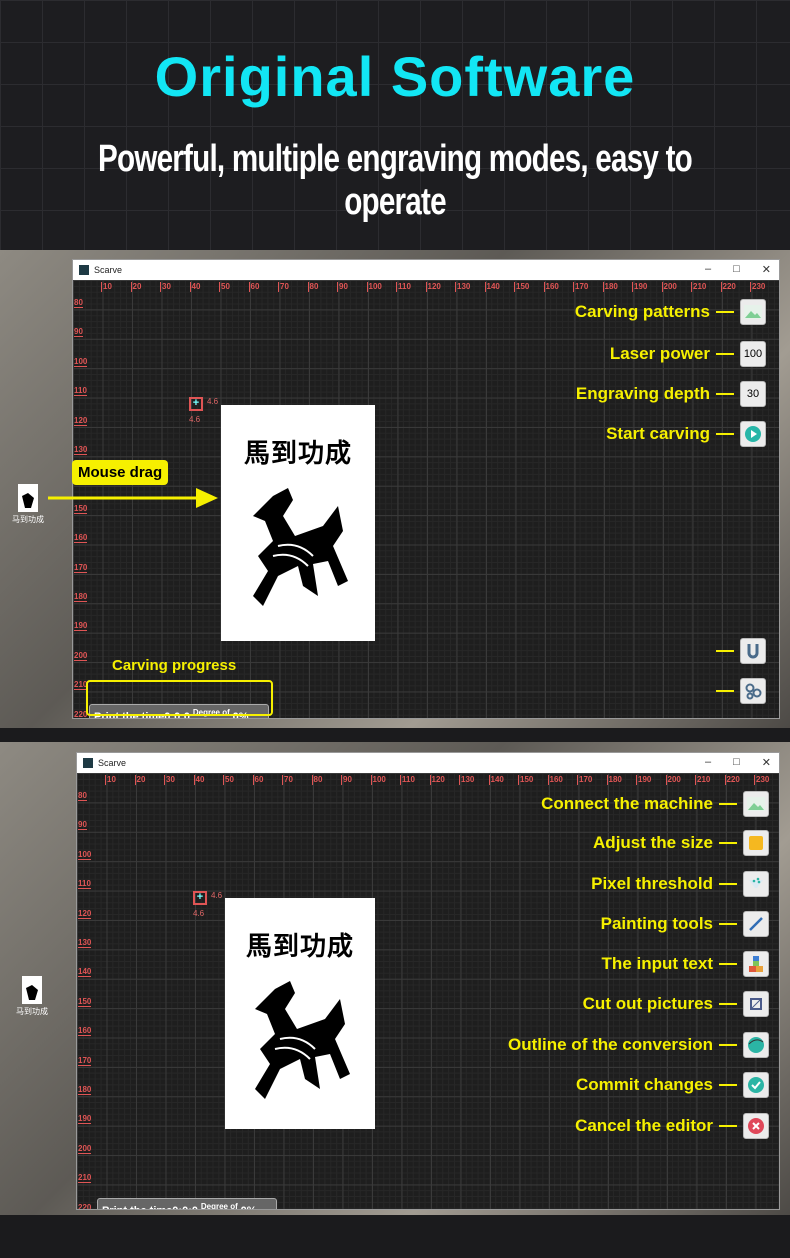  What do you see at coordinates (112, 763) in the screenshot?
I see `window-title: Scarve` at bounding box center [112, 763].